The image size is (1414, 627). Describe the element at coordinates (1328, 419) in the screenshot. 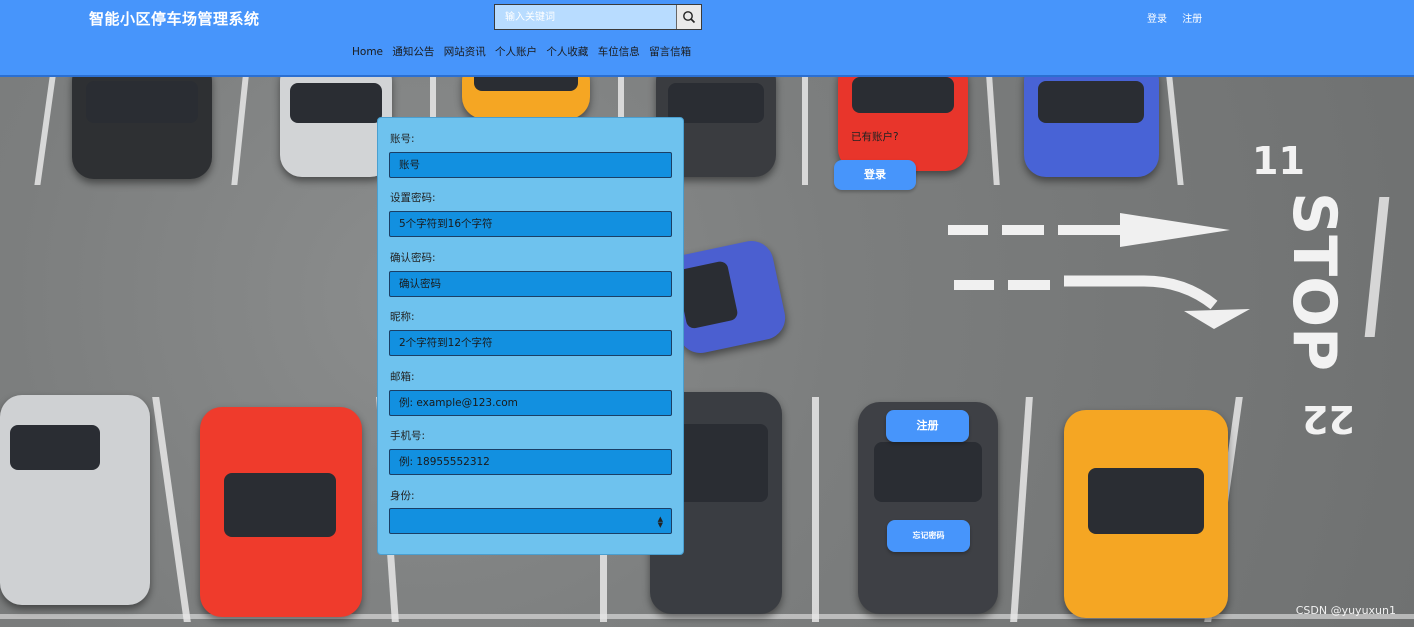

I see `road-number-bottom: 22` at that location.